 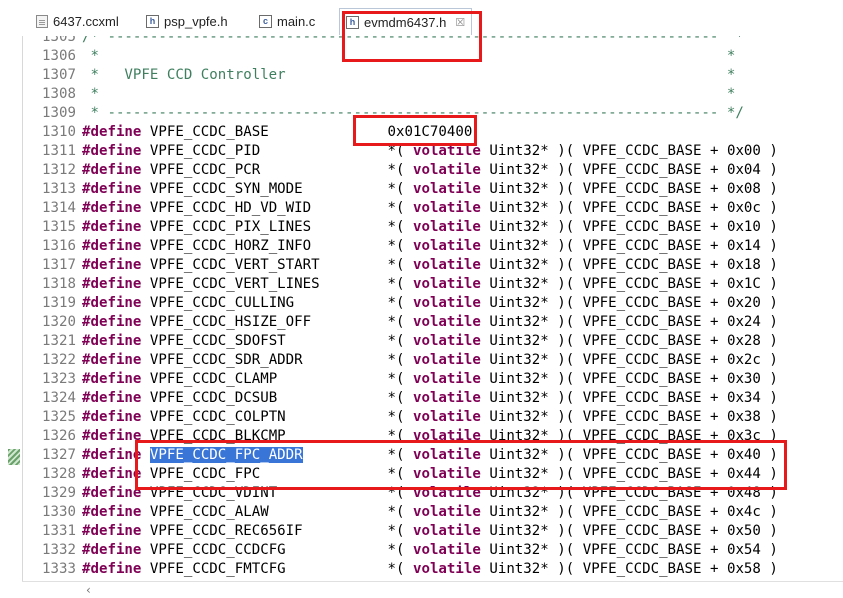 What do you see at coordinates (388, 56) in the screenshot?
I see `code-line: 1306 * *` at bounding box center [388, 56].